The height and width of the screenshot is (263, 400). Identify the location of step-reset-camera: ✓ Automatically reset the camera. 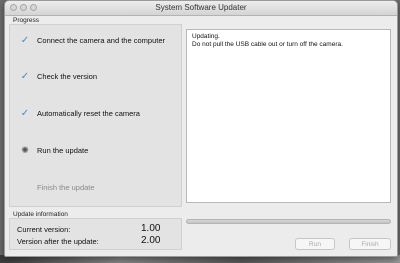
(75, 113).